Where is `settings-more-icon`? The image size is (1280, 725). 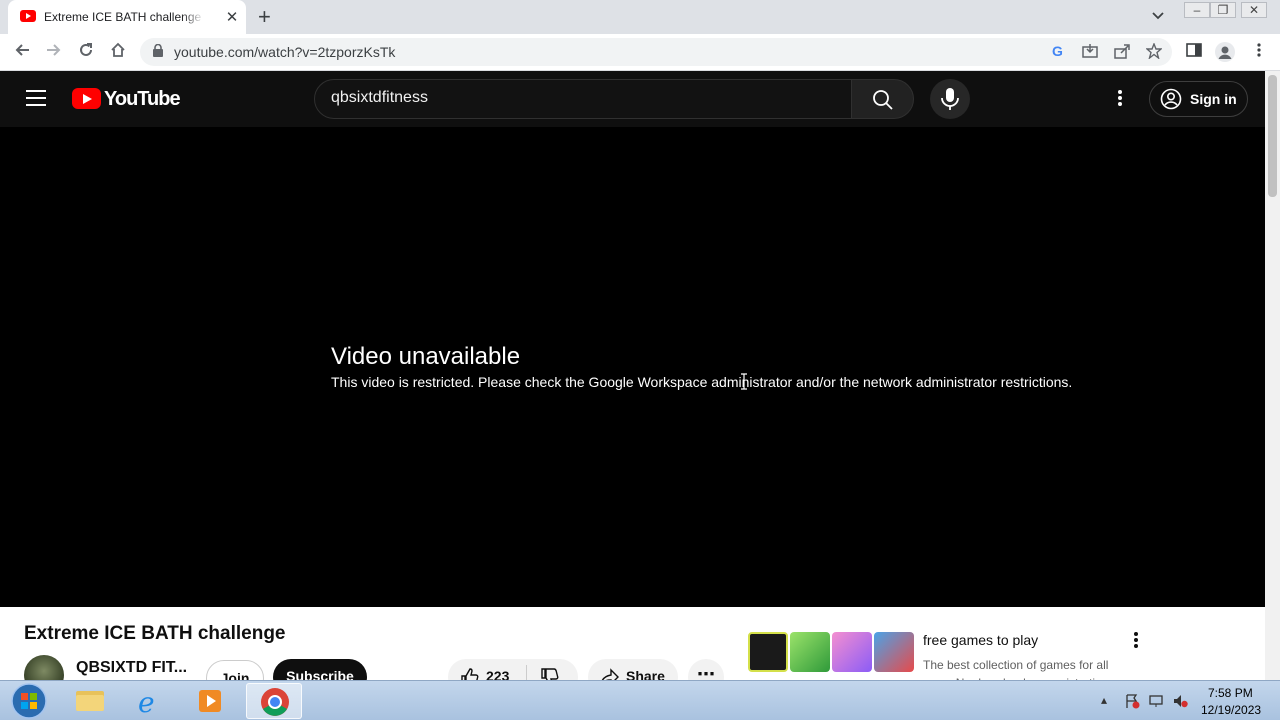 settings-more-icon is located at coordinates (1120, 98).